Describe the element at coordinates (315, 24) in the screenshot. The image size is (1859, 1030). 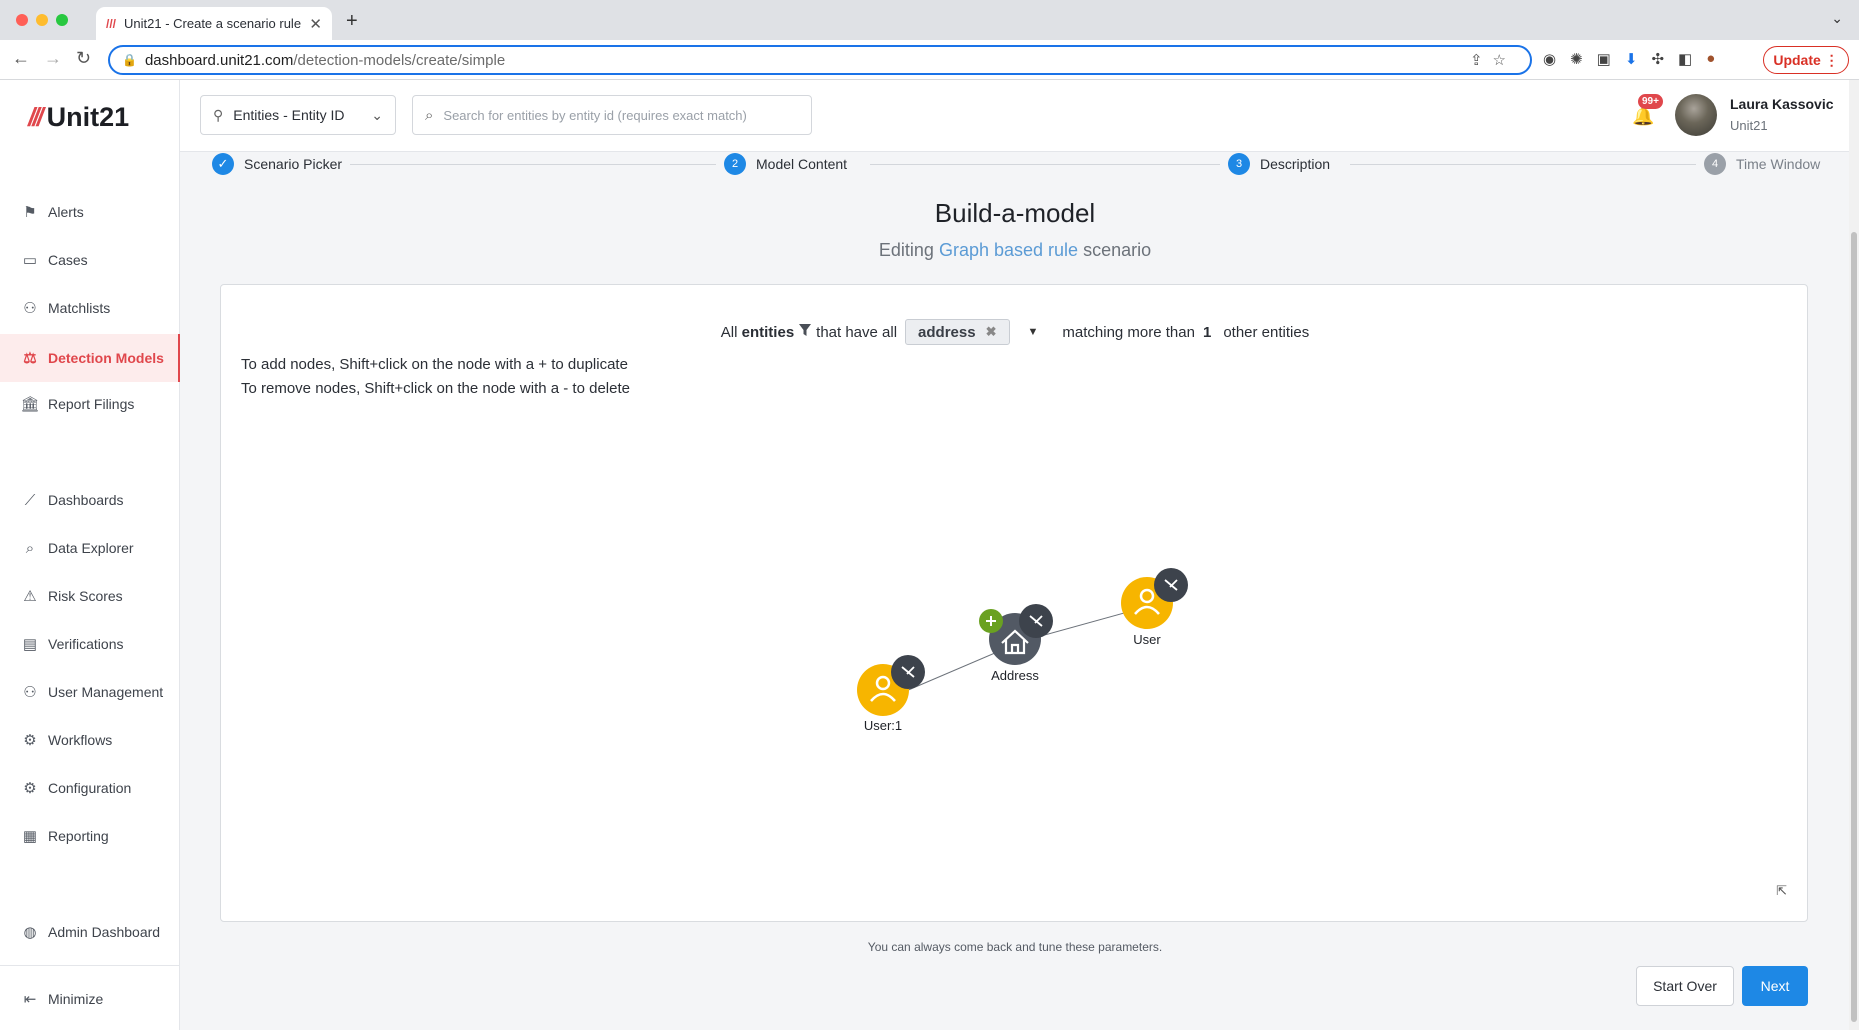
I see `close-icon: ✕` at that location.